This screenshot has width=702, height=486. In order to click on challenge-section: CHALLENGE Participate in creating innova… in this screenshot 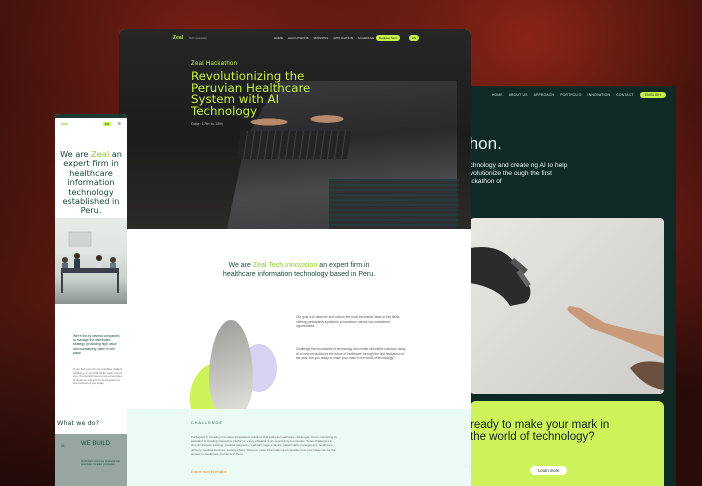, I will do `click(295, 447)`.